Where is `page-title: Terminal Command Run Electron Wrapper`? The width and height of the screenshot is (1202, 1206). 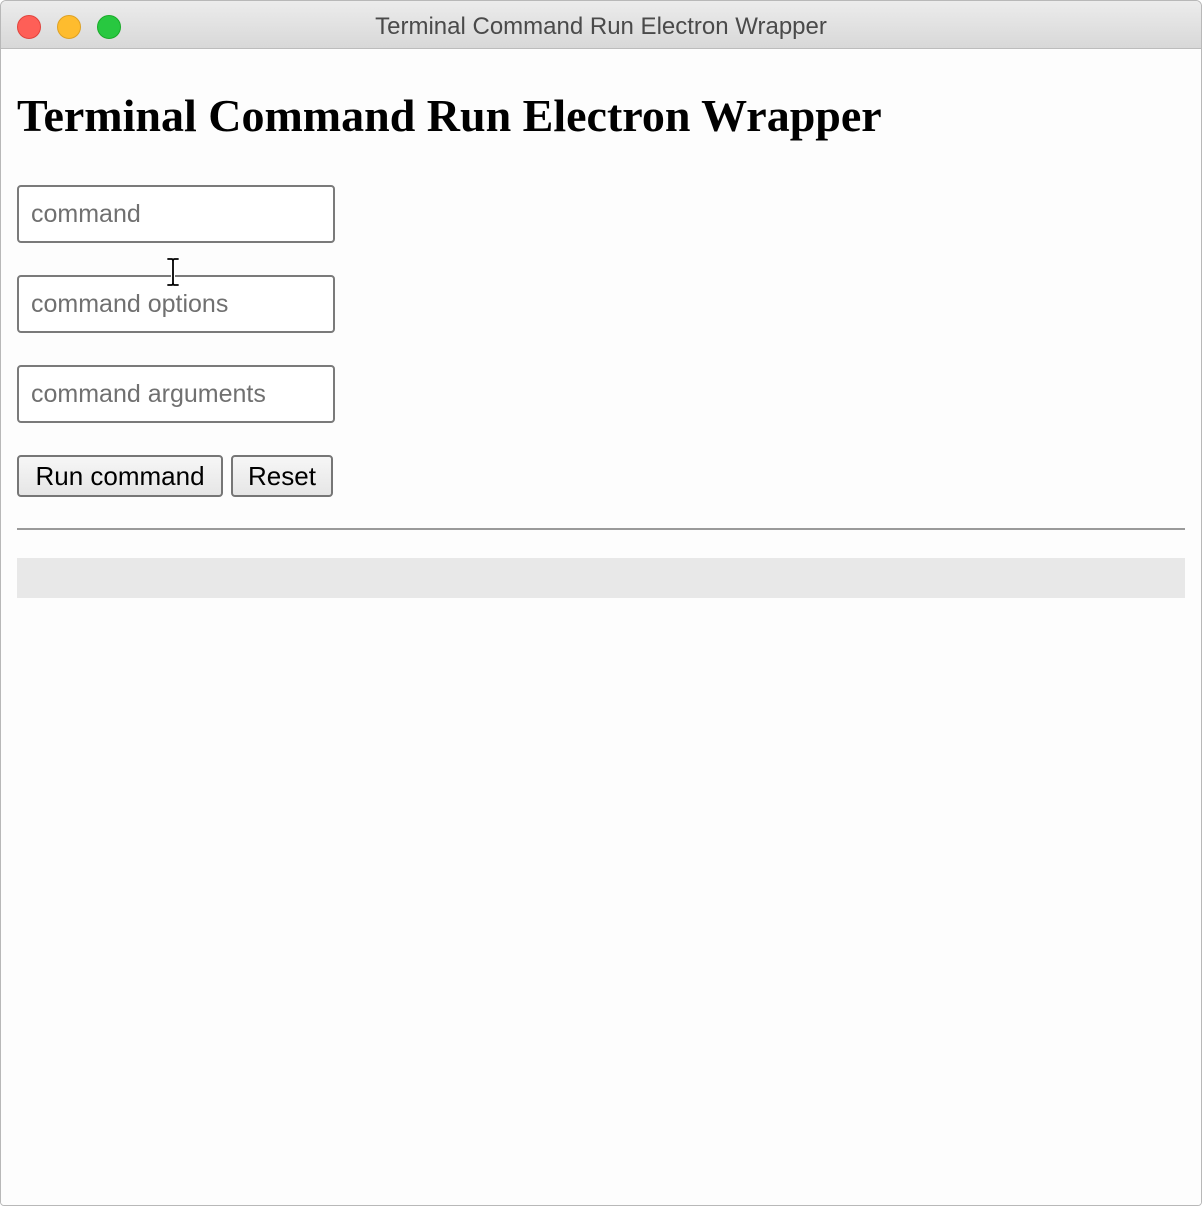
page-title: Terminal Command Run Electron Wrapper is located at coordinates (449, 115).